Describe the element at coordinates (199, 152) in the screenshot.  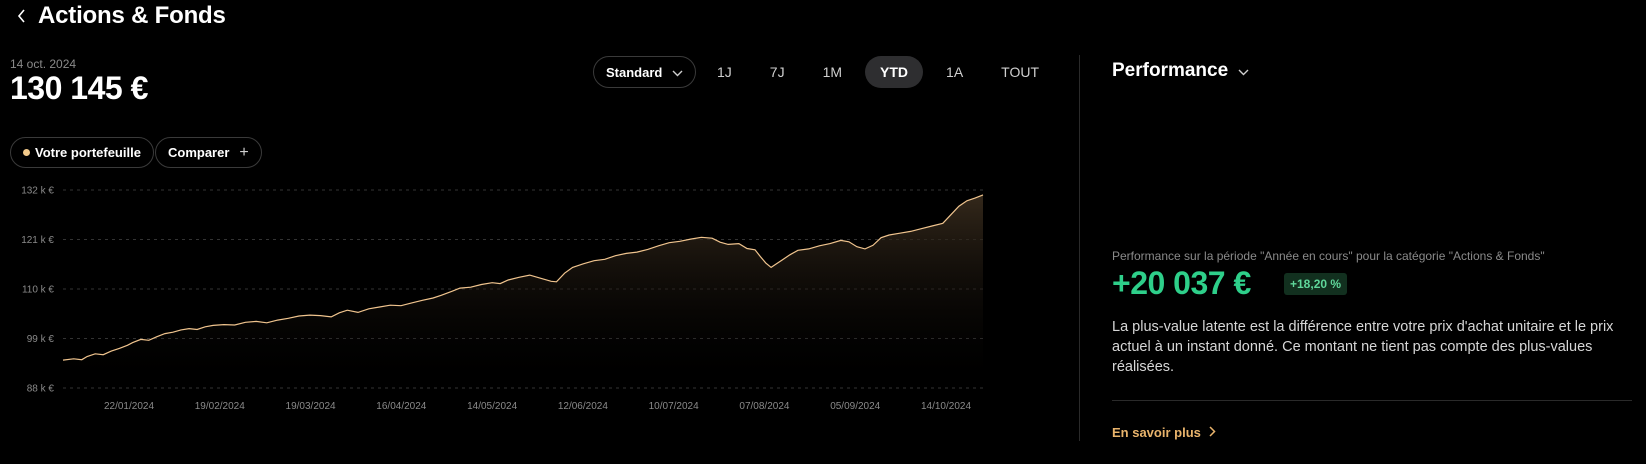
I see `compare-label: Comparer` at that location.